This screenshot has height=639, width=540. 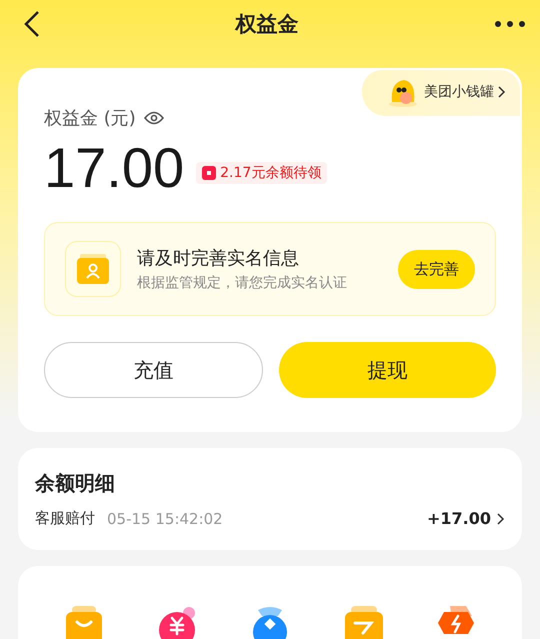 What do you see at coordinates (362, 621) in the screenshot?
I see `wallet-icon` at bounding box center [362, 621].